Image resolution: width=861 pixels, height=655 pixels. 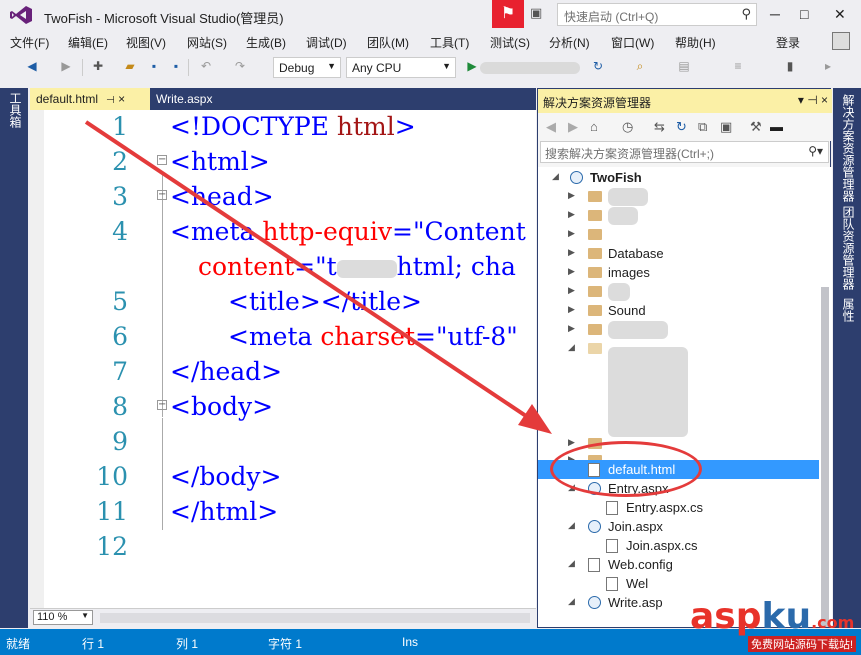 What do you see at coordinates (14, 358) in the screenshot?
I see `toolbox-panel-tab: 工具箱` at bounding box center [14, 358].